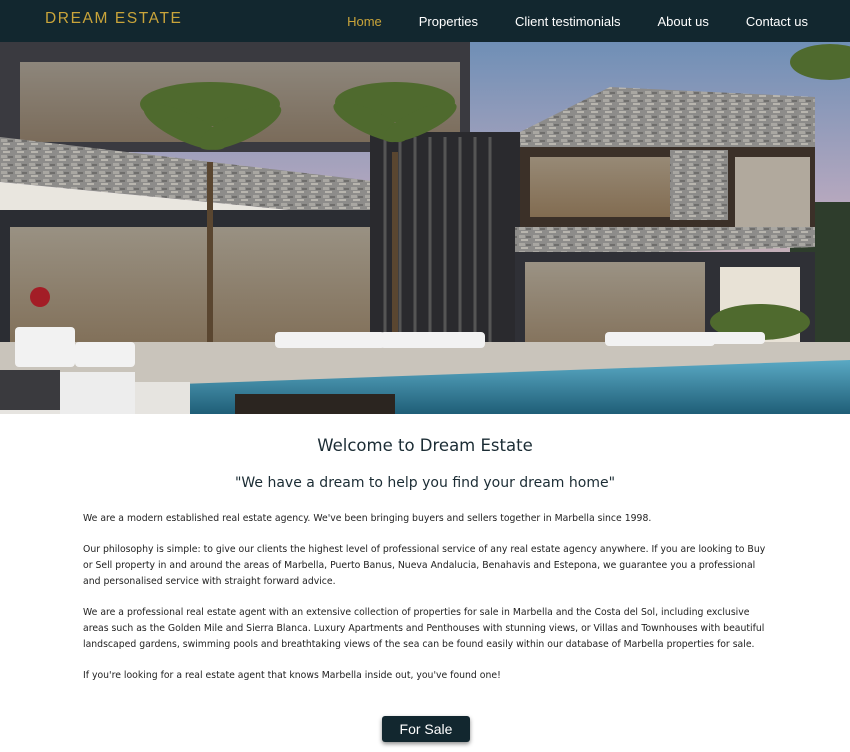  I want to click on page-title: Welcome to Dream Estate, so click(425, 445).